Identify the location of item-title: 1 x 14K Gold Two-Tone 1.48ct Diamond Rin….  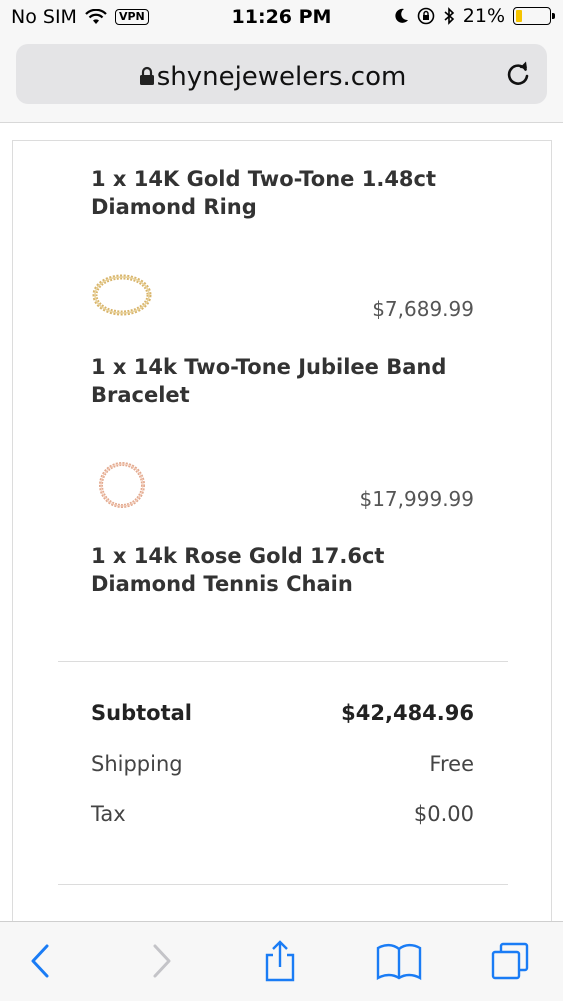
(264, 193).